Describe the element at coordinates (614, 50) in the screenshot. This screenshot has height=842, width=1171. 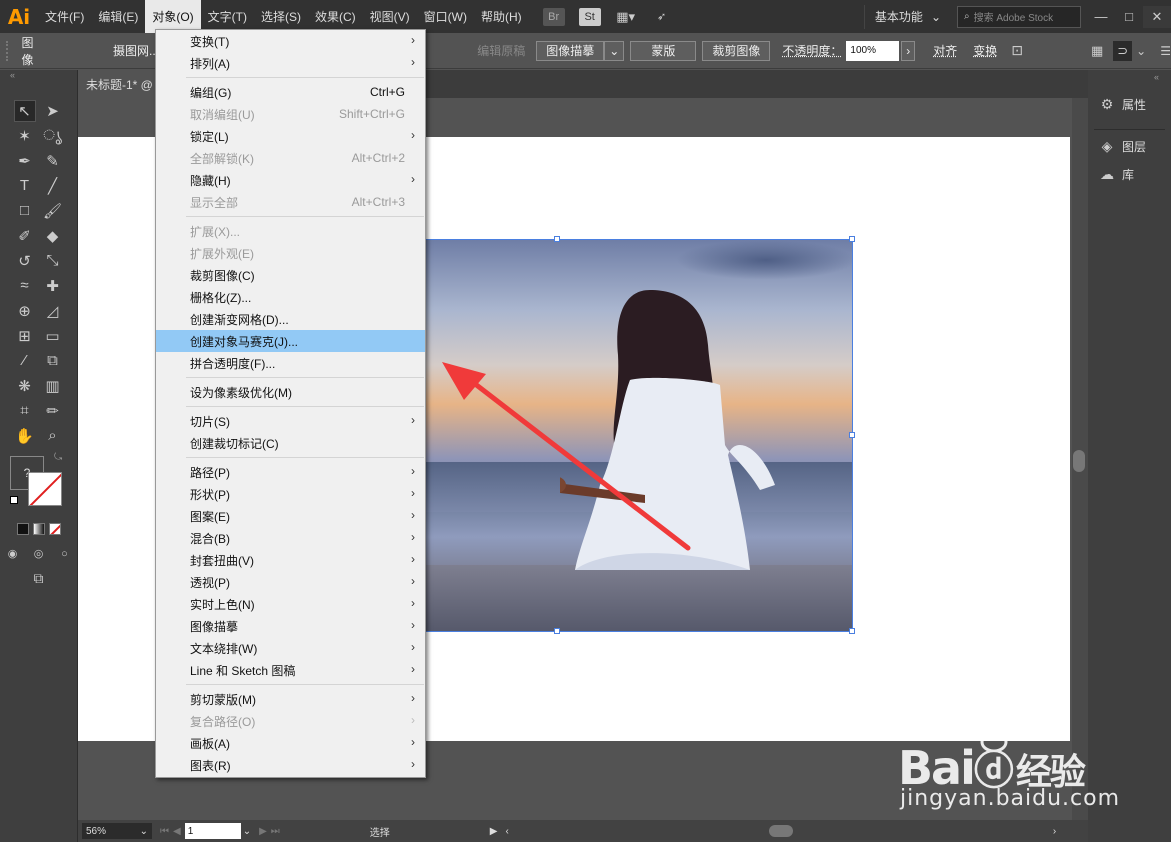
I see `trace-preset-dropdown: ⌄` at that location.